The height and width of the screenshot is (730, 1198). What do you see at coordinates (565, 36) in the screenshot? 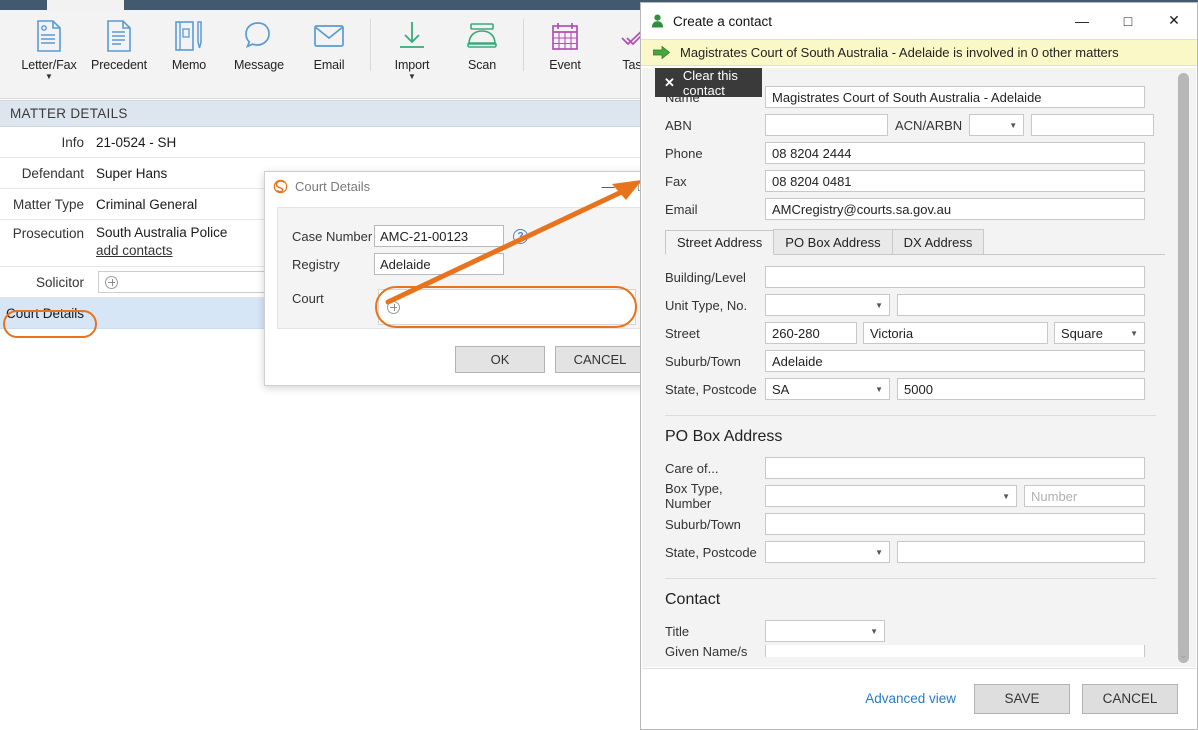
I see `event-icon` at bounding box center [565, 36].